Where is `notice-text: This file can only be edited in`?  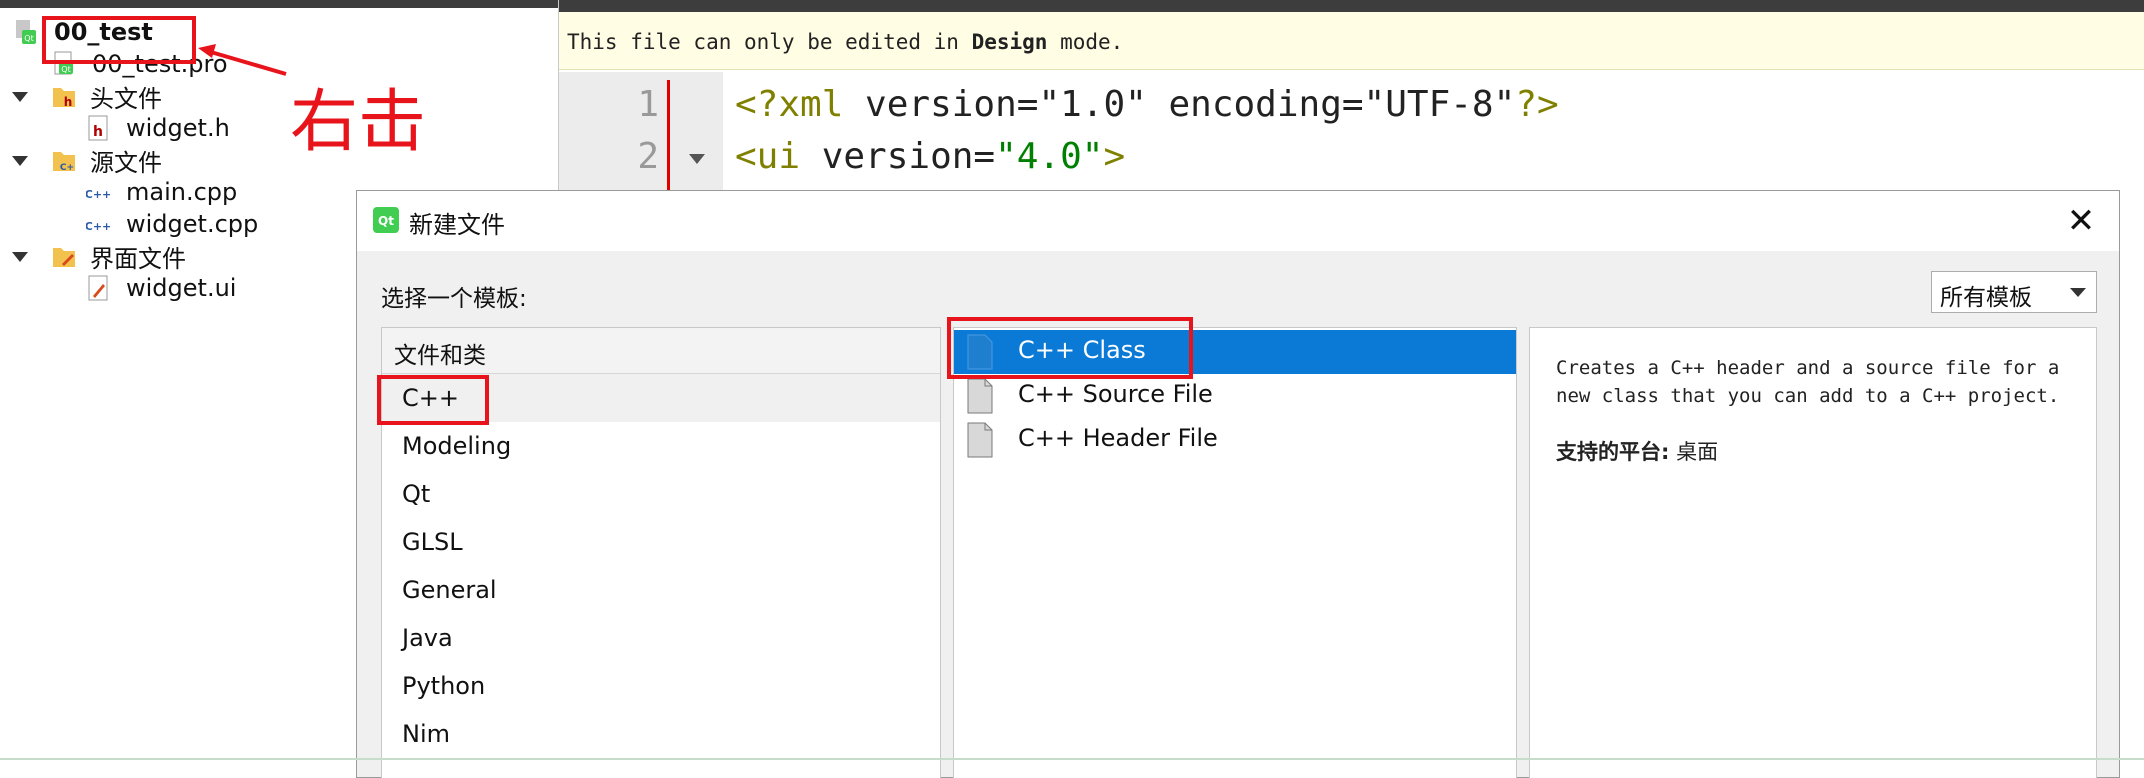 notice-text: This file can only be edited in is located at coordinates (769, 42).